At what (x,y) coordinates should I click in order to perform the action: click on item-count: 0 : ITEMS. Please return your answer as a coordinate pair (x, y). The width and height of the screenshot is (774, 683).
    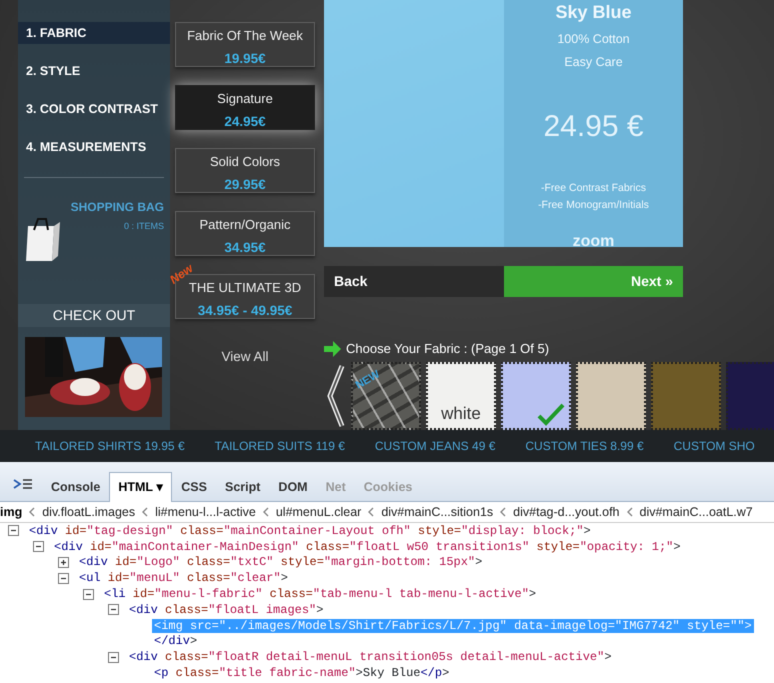
    Looking at the image, I should click on (144, 226).